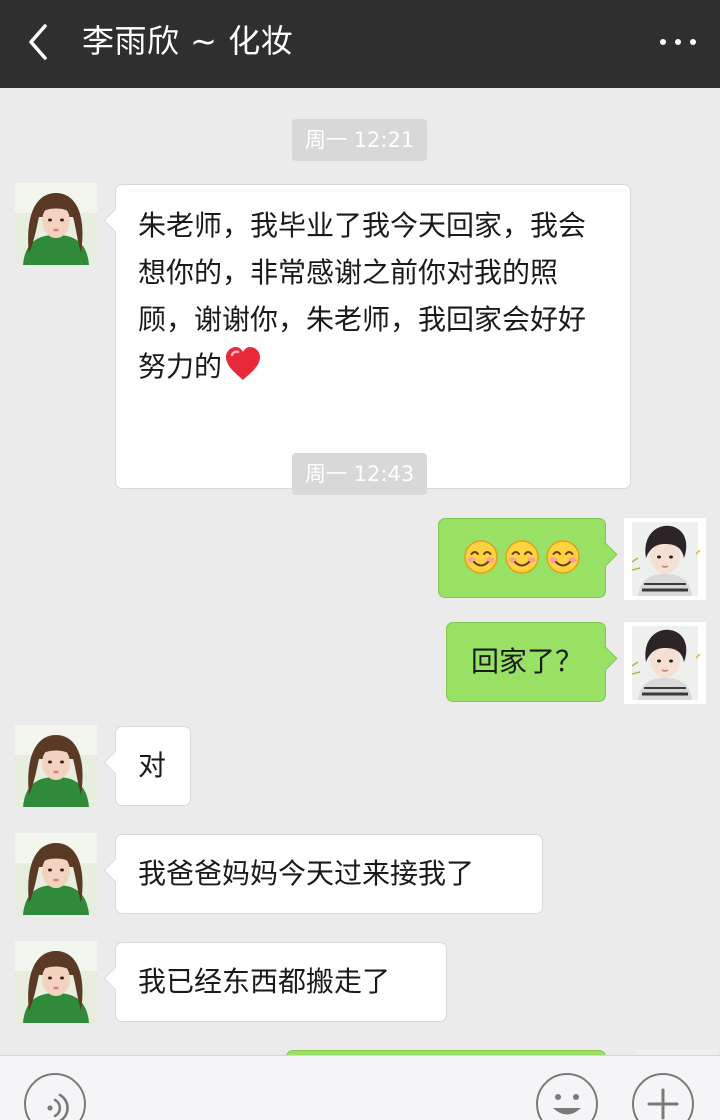  I want to click on heart-emoji-icon, so click(243, 363).